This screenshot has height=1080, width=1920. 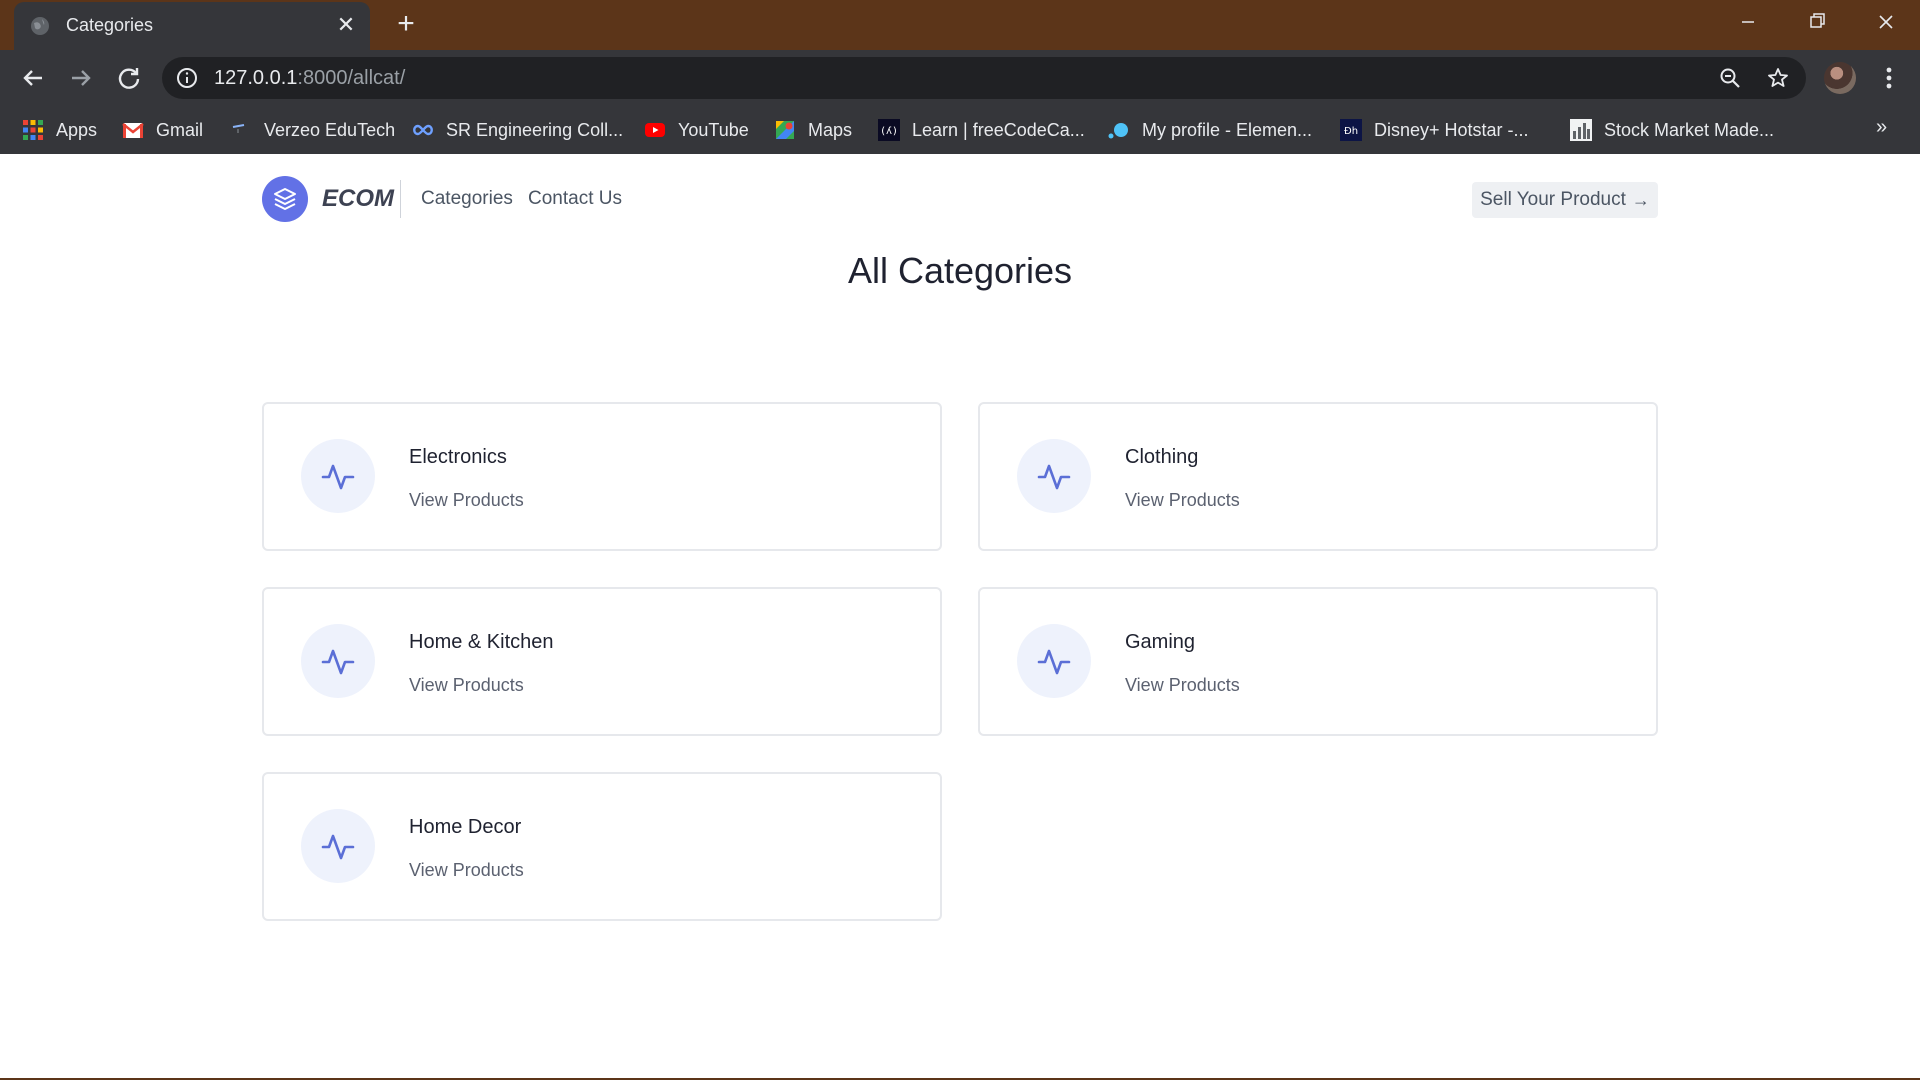 I want to click on layers-logo-icon, so click(x=285, y=199).